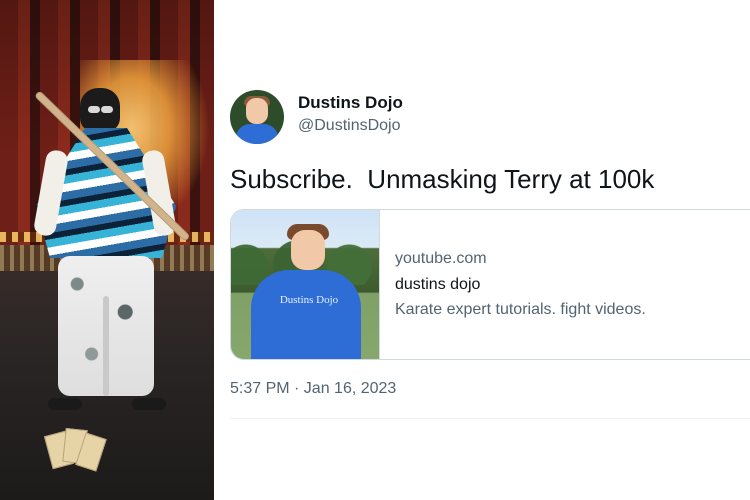 Image resolution: width=750 pixels, height=500 pixels. I want to click on ski-mask, so click(100, 110).